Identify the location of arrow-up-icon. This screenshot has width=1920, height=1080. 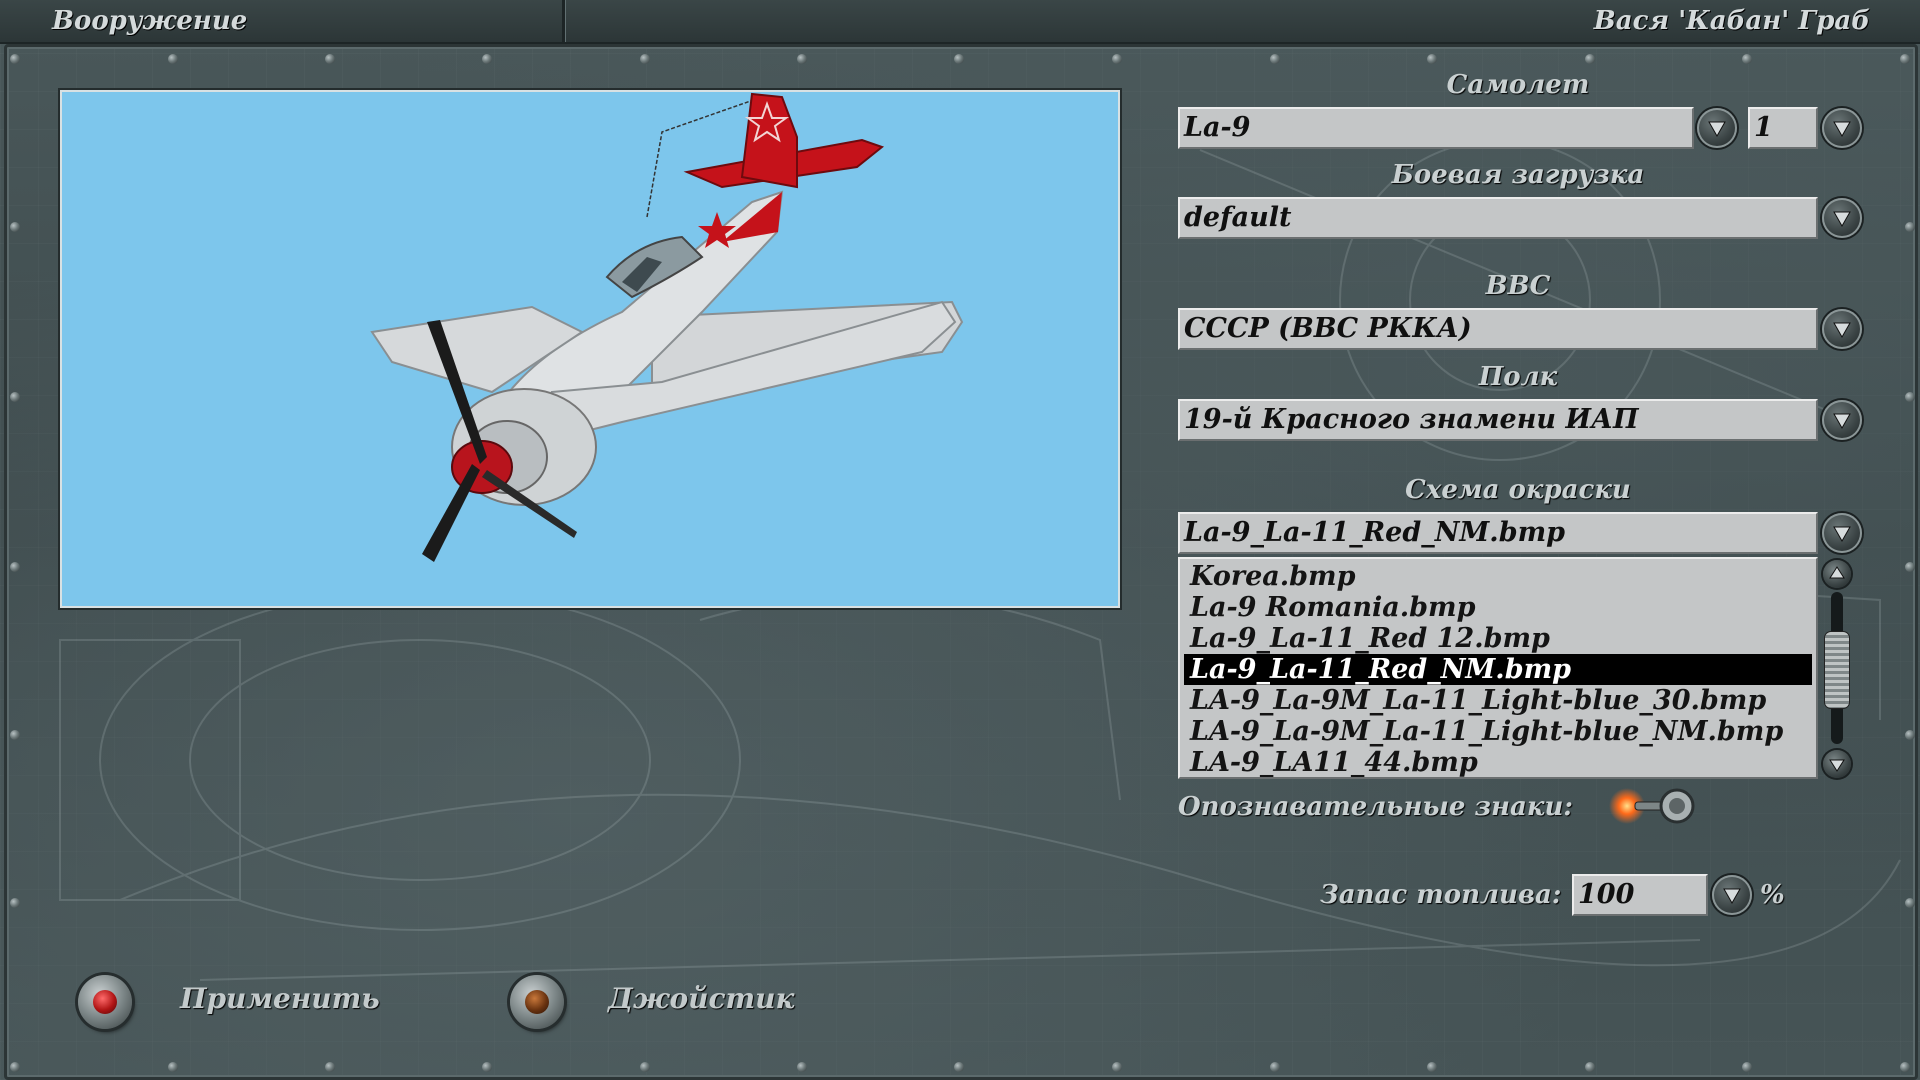
(1837, 572).